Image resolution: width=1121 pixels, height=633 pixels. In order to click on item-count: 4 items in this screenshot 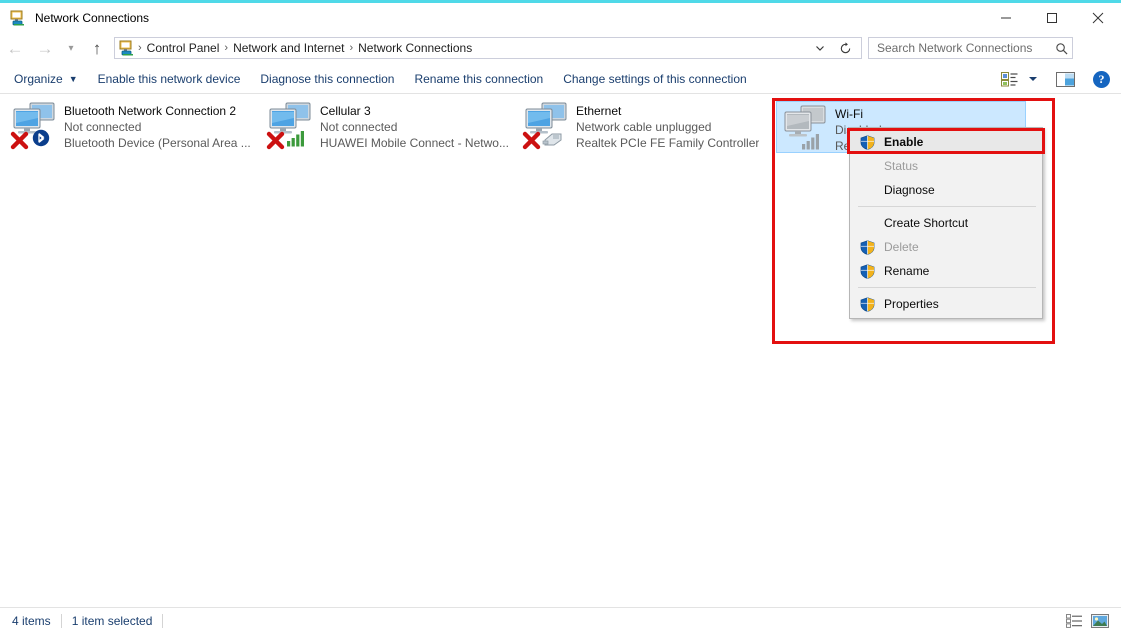, I will do `click(31, 620)`.